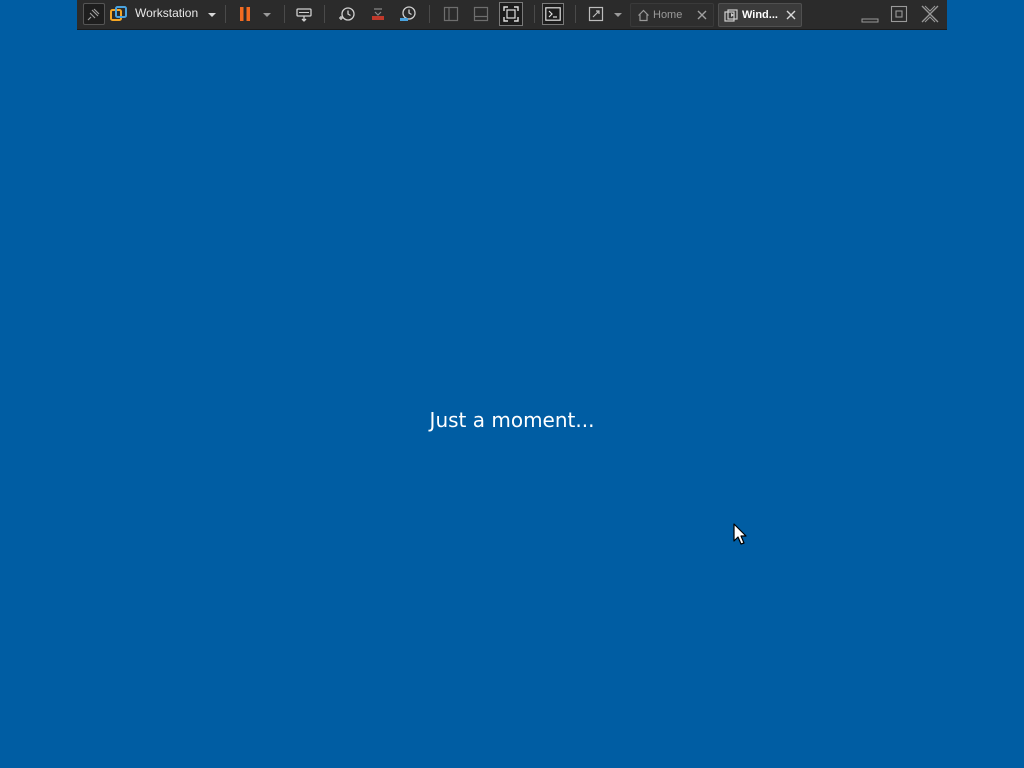 Image resolution: width=1024 pixels, height=768 pixels. I want to click on workstation-menu-button, so click(119, 14).